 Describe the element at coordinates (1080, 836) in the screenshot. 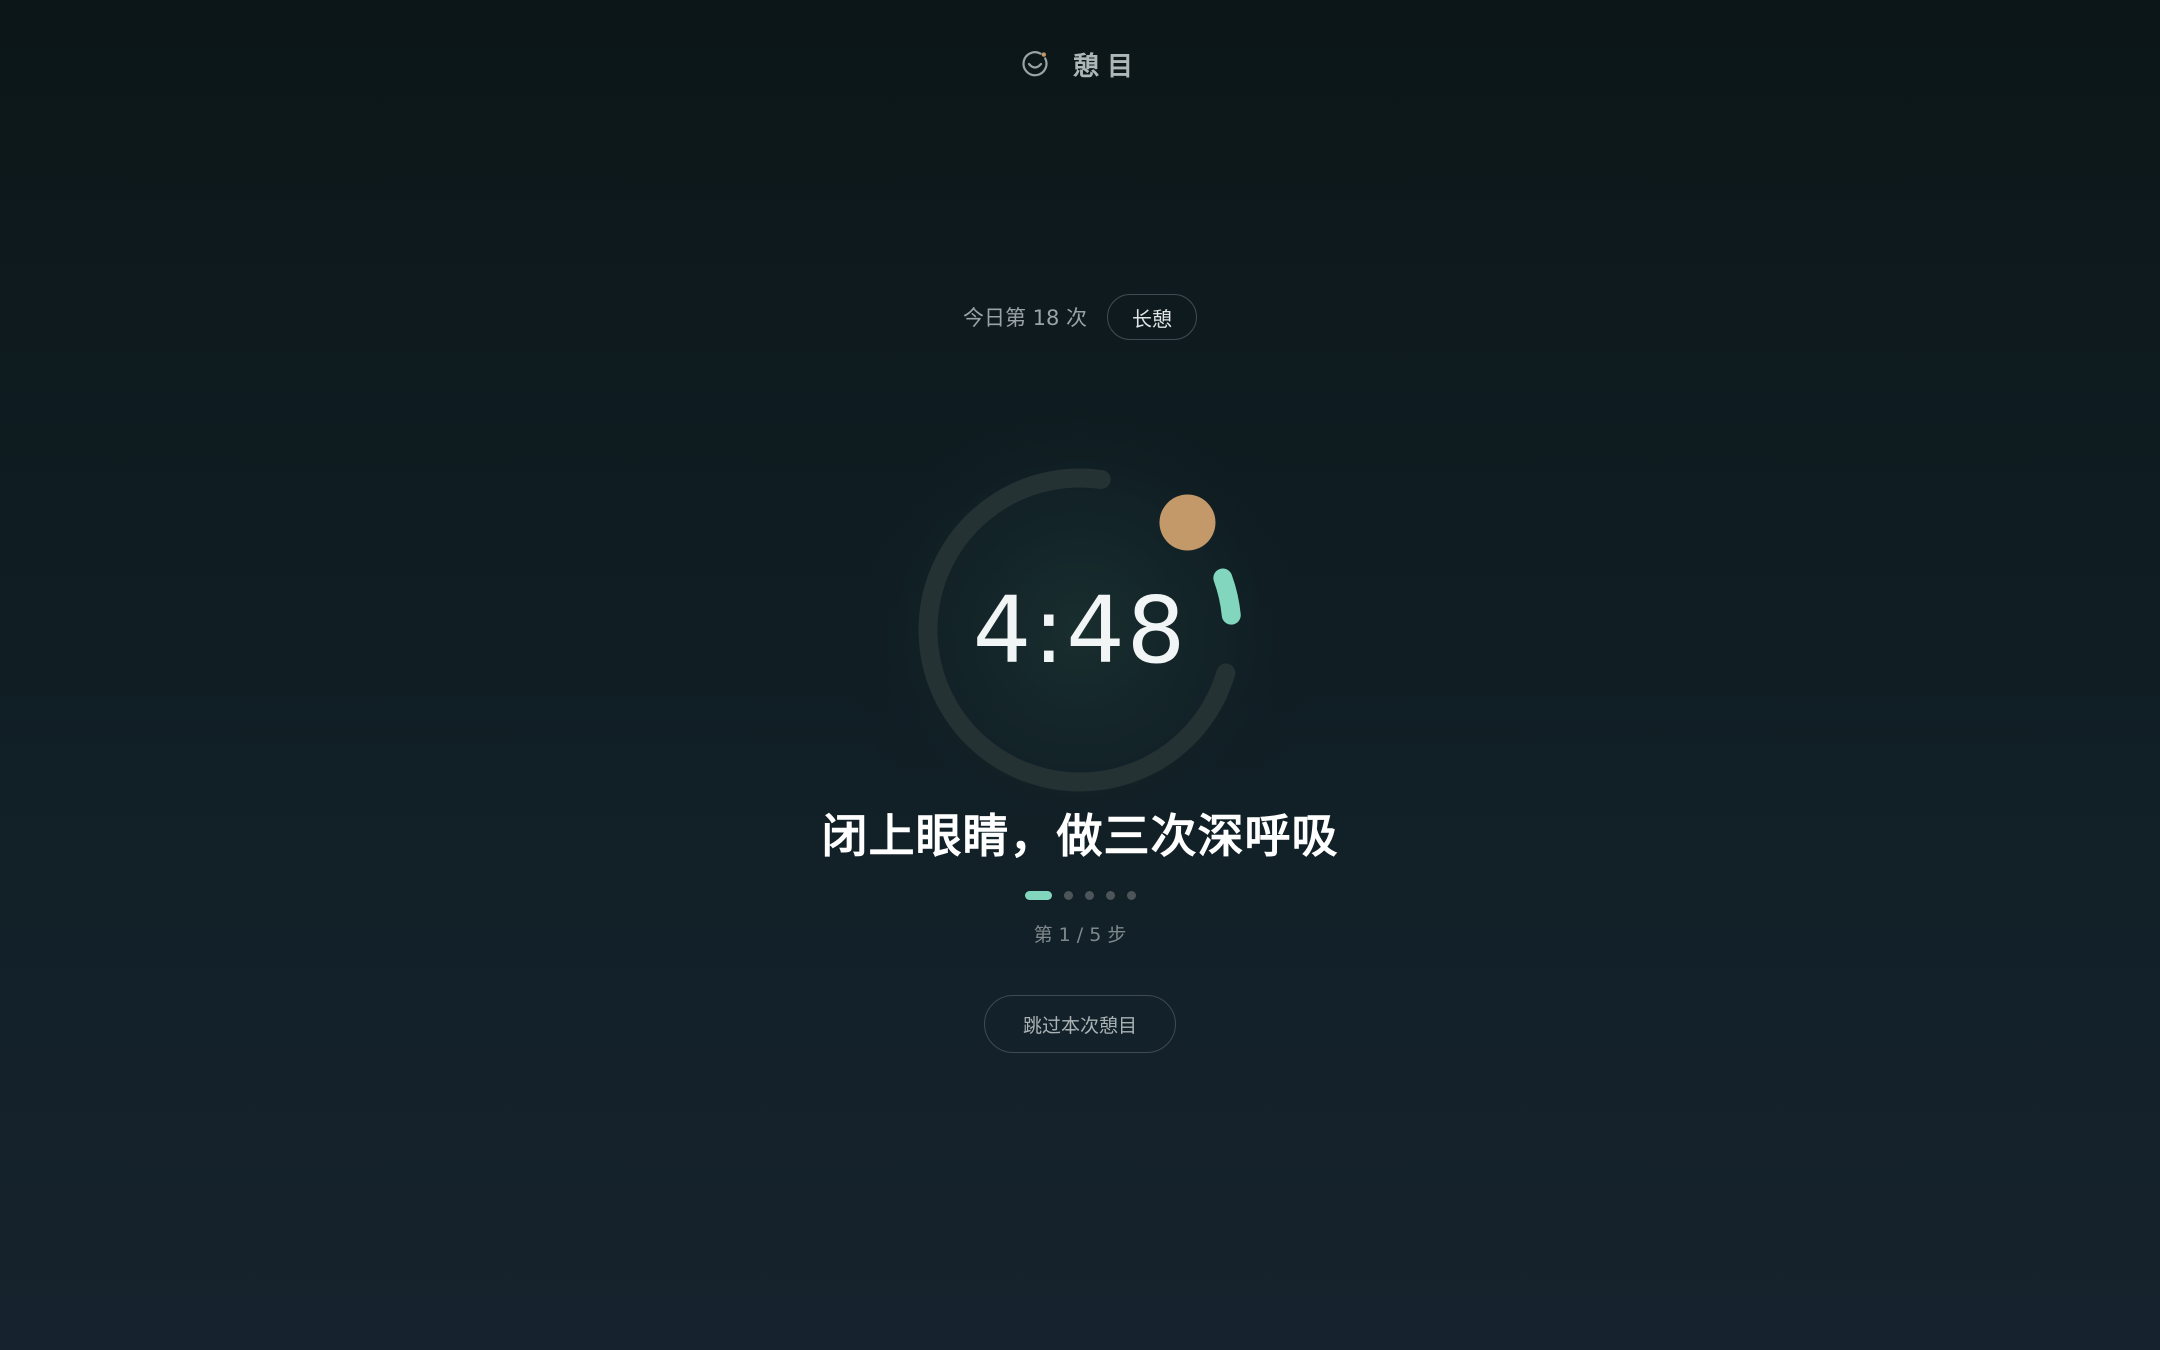

I see `step-instruction: 闭上眼睛，做三次深呼吸` at that location.